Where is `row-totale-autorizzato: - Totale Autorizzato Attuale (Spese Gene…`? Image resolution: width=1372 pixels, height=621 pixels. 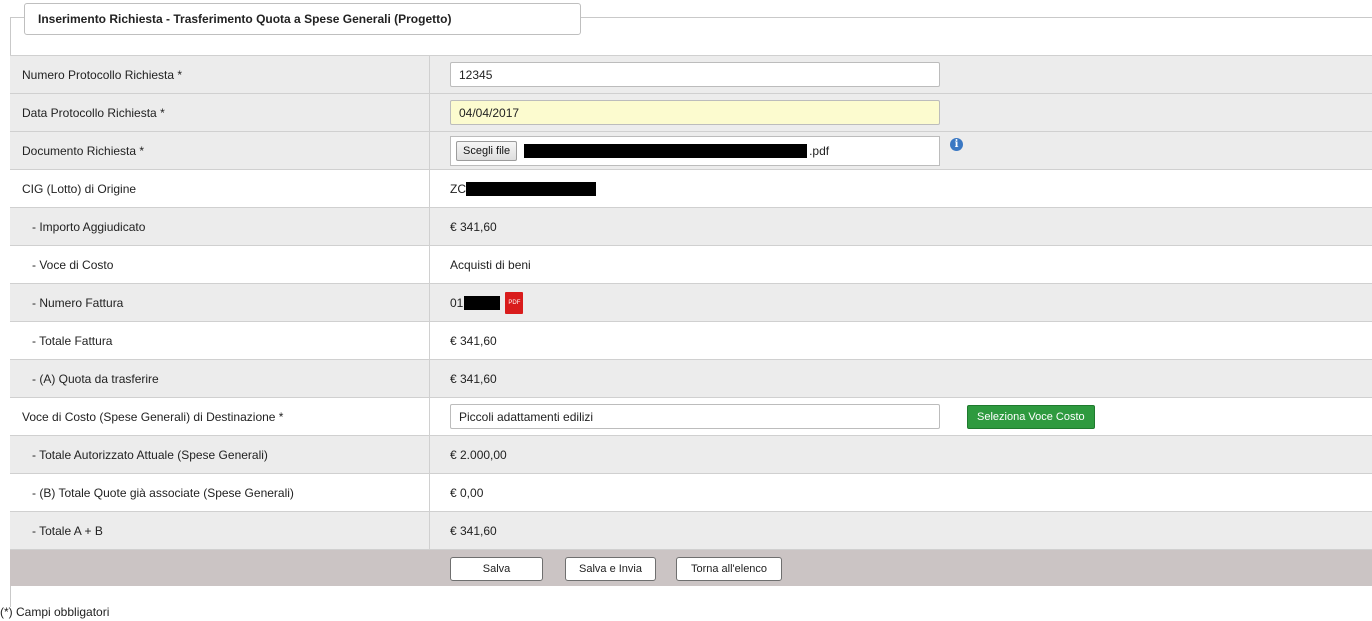 row-totale-autorizzato: - Totale Autorizzato Attuale (Spese Gene… is located at coordinates (691, 454).